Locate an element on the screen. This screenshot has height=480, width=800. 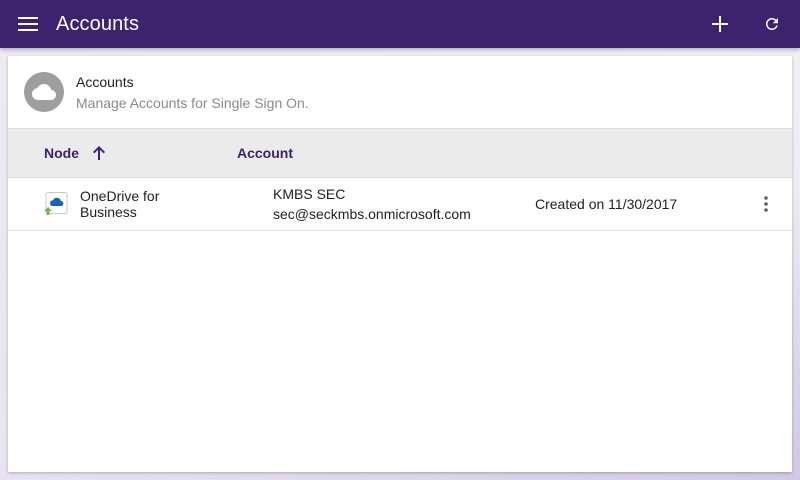
refresh-button is located at coordinates (772, 24).